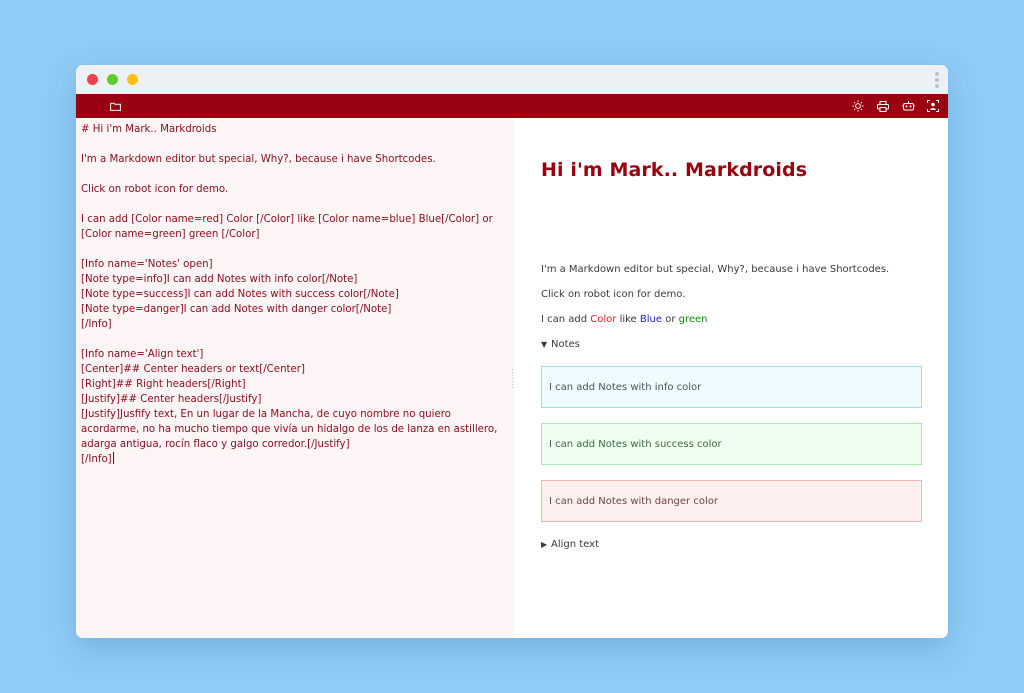  I want to click on notes-summary: ▼ Notes, so click(560, 344).